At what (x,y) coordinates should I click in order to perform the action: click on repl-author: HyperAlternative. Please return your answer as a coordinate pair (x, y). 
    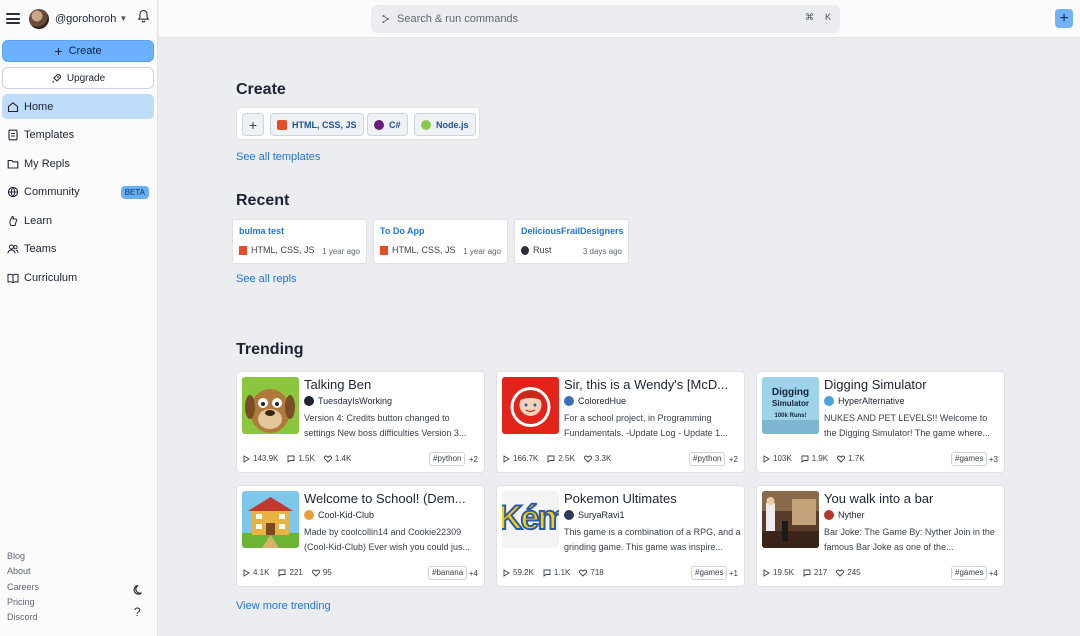
    Looking at the image, I should click on (864, 401).